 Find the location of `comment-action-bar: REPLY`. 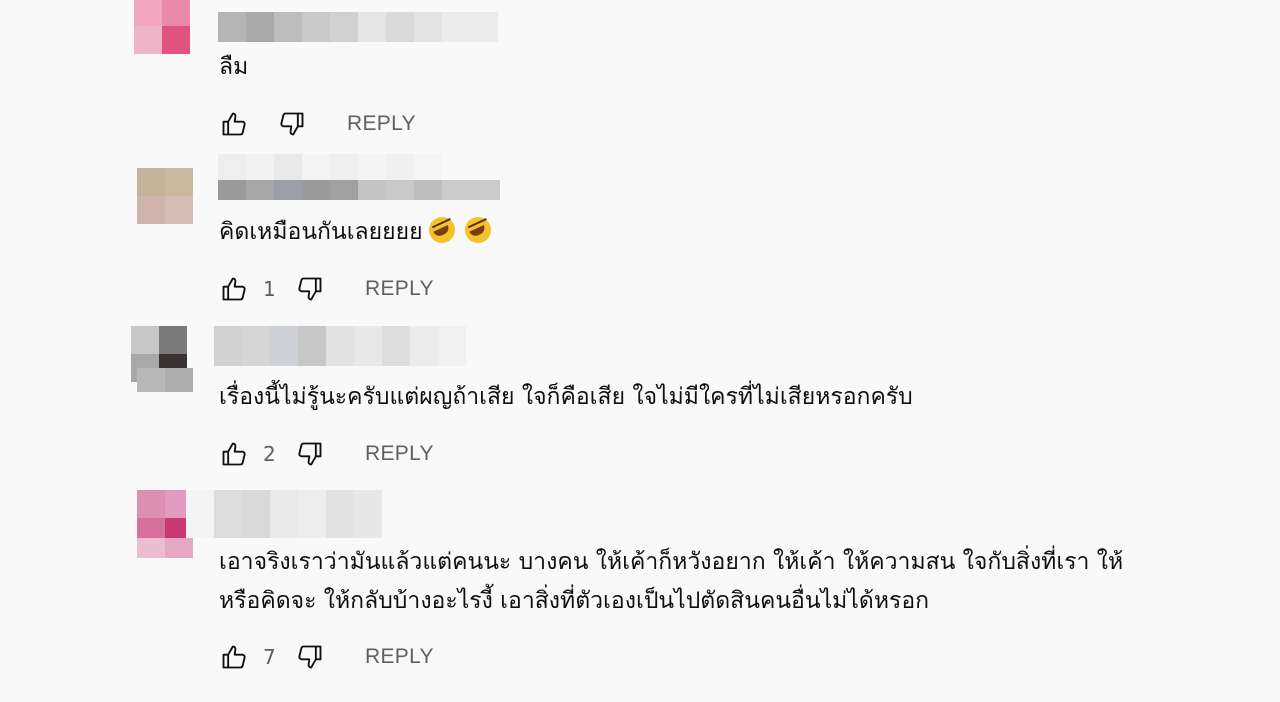

comment-action-bar: REPLY is located at coordinates (317, 124).